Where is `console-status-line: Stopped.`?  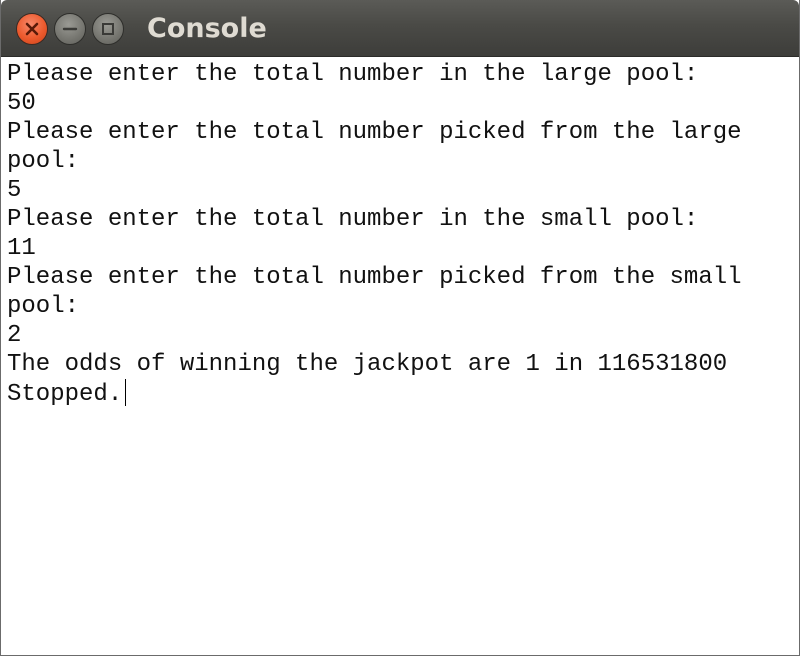 console-status-line: Stopped. is located at coordinates (402, 393).